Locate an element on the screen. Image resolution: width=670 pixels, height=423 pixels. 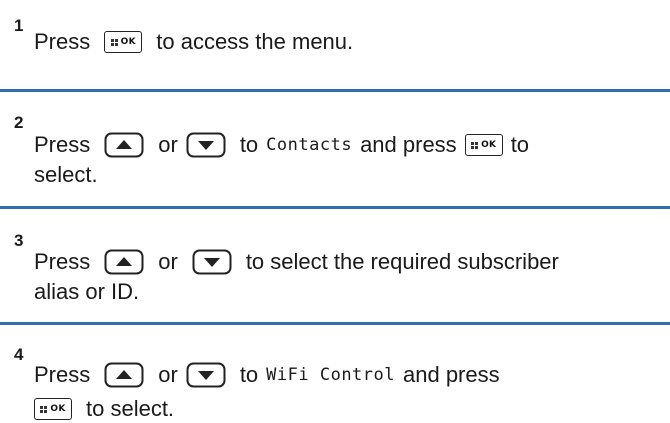
to-text-end: to is located at coordinates (520, 144).